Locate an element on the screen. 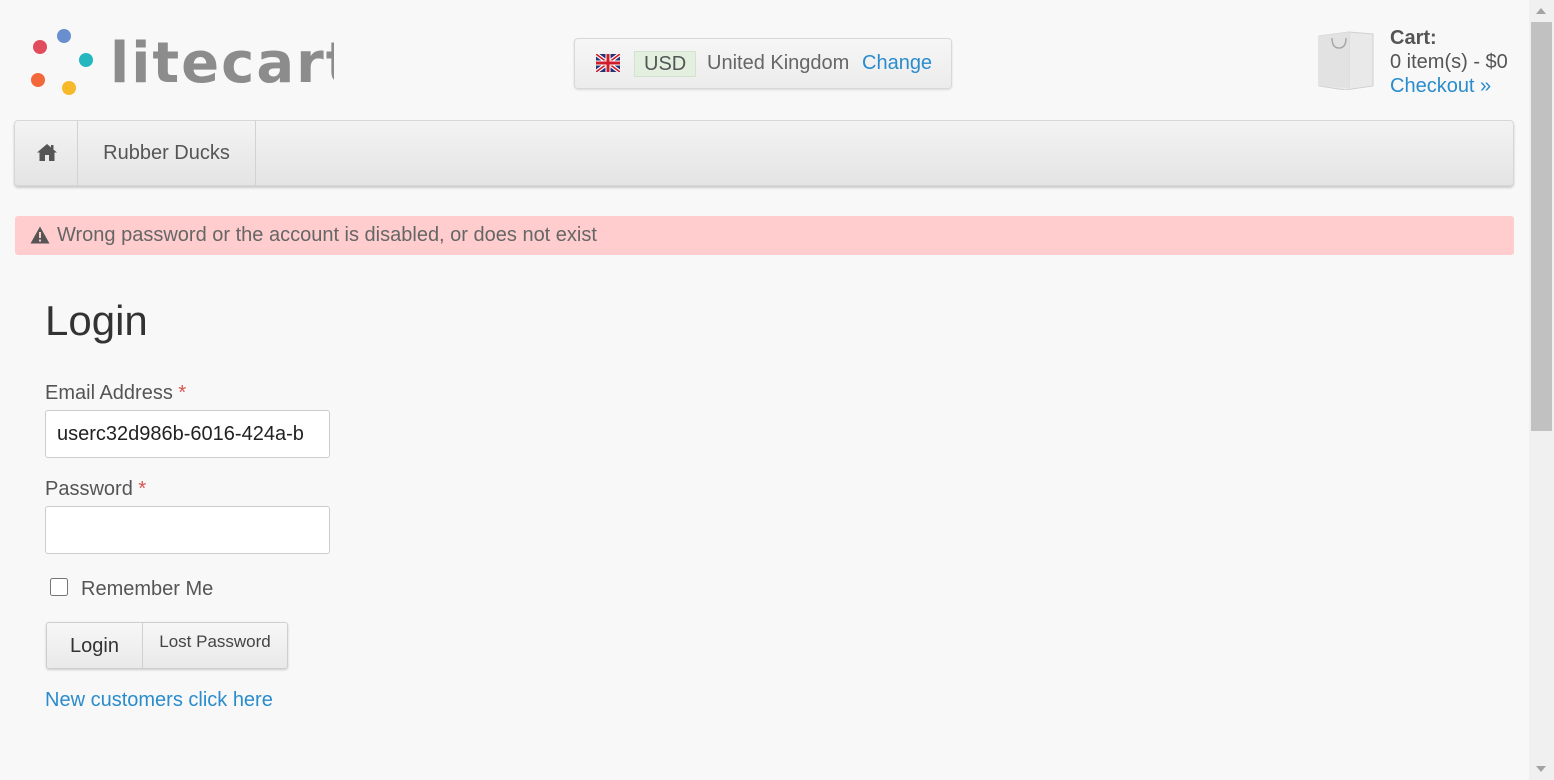 The image size is (1554, 780). password-label: Password * is located at coordinates (95, 489).